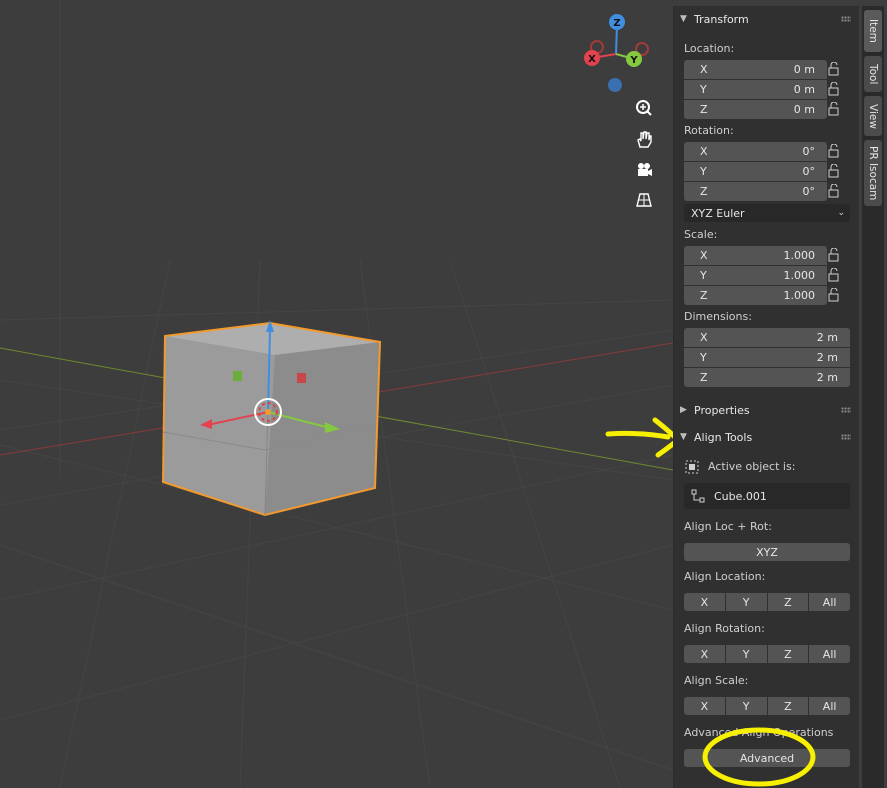  What do you see at coordinates (644, 139) in the screenshot?
I see `hand-pan-icon` at bounding box center [644, 139].